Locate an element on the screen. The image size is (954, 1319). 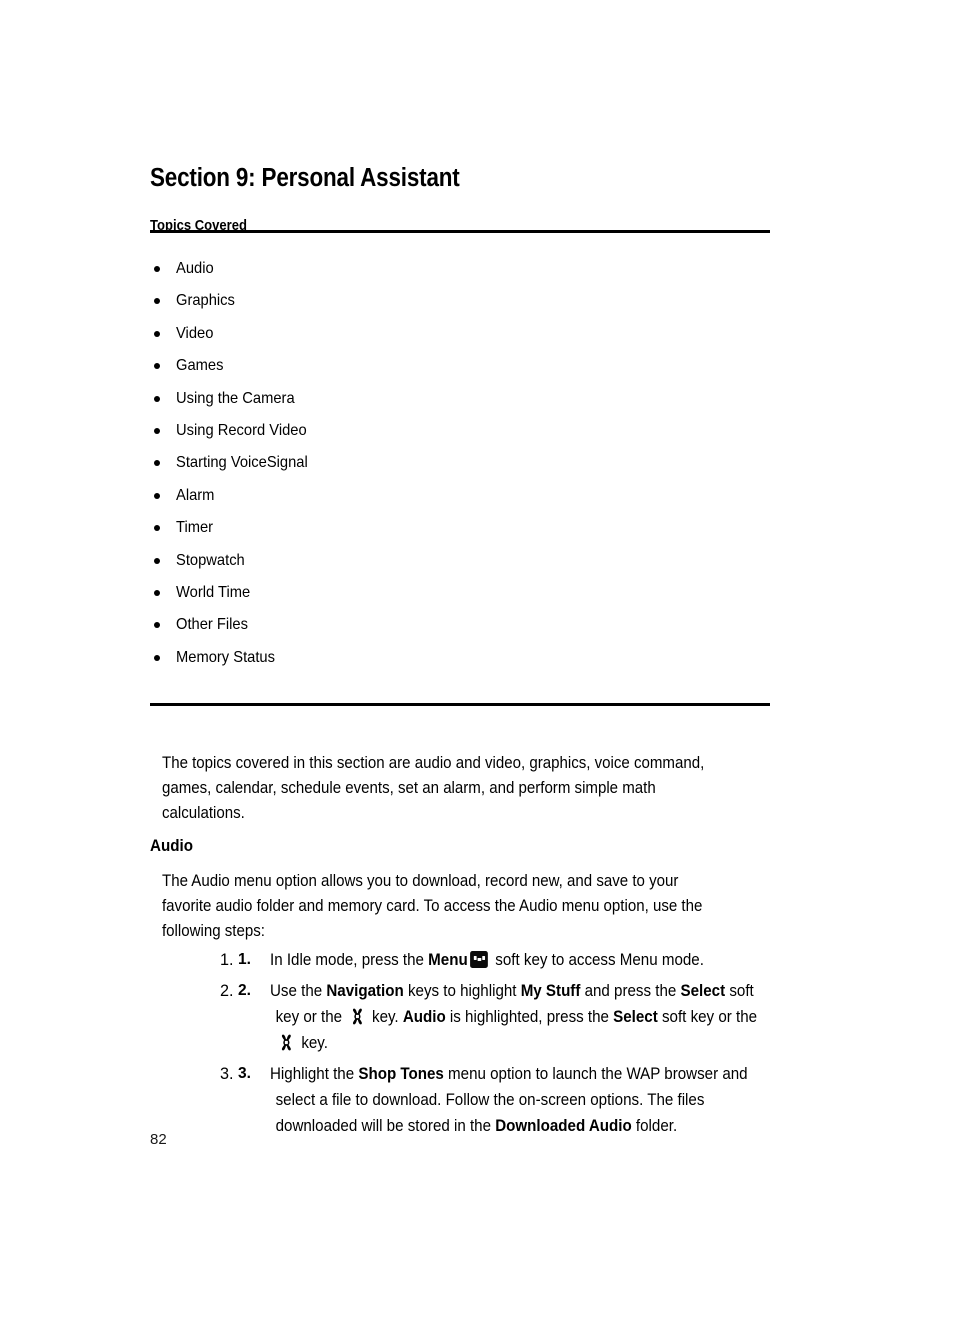
divider-bottom is located at coordinates (460, 704).